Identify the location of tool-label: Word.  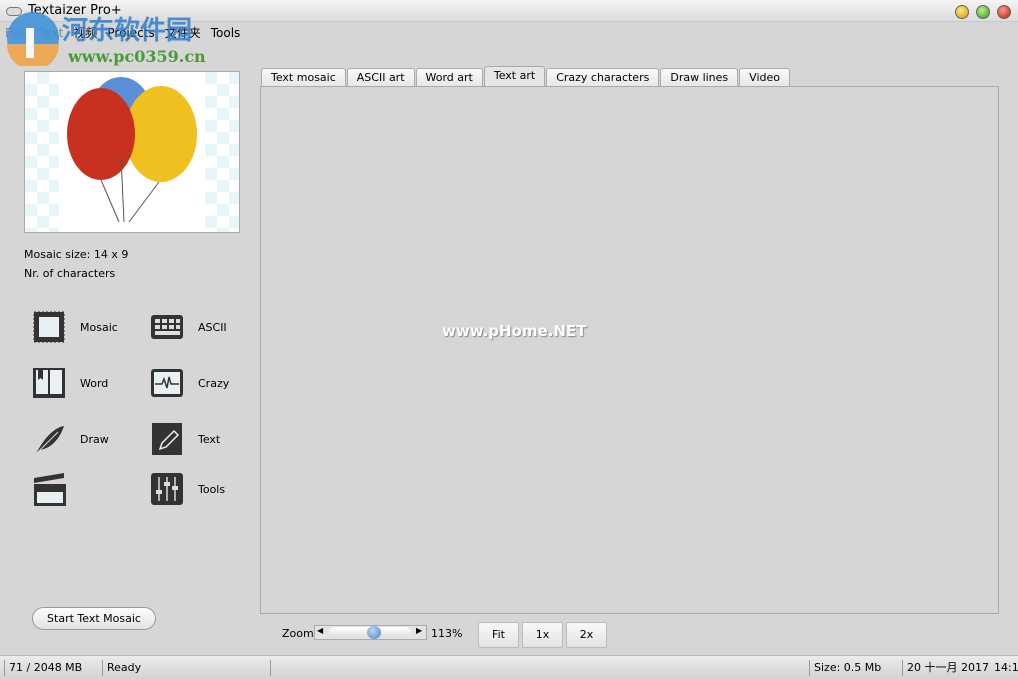
(94, 383).